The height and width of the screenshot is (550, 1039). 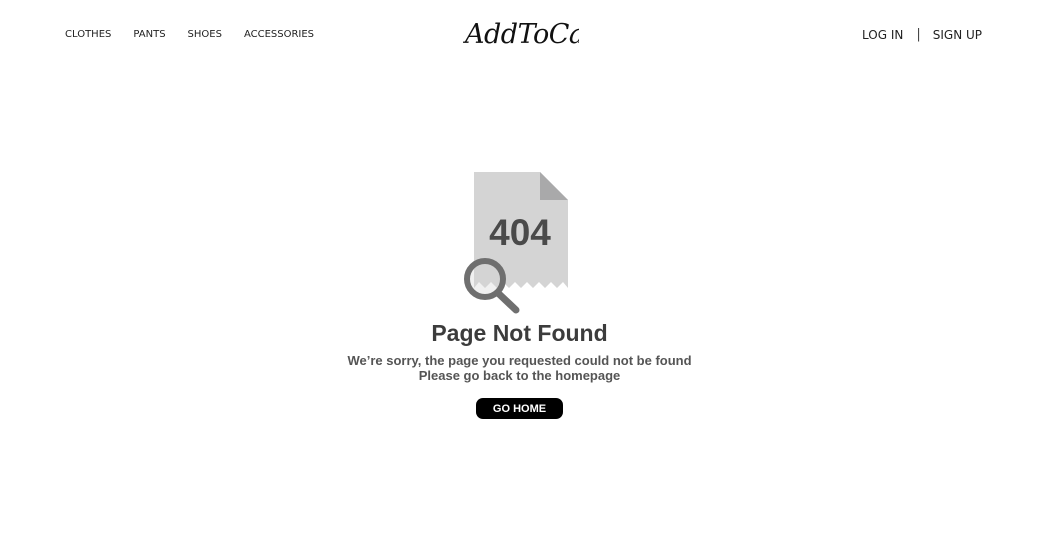 I want to click on signup-link: SIGN UP, so click(x=957, y=35).